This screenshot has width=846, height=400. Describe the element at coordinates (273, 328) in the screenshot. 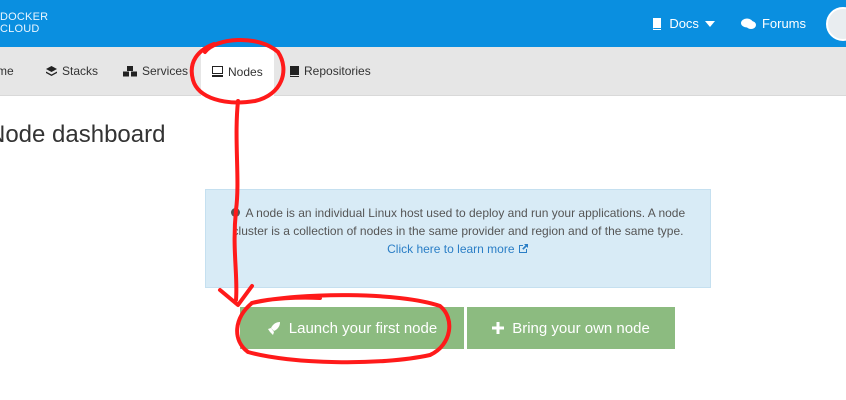

I see `rocket-icon` at that location.